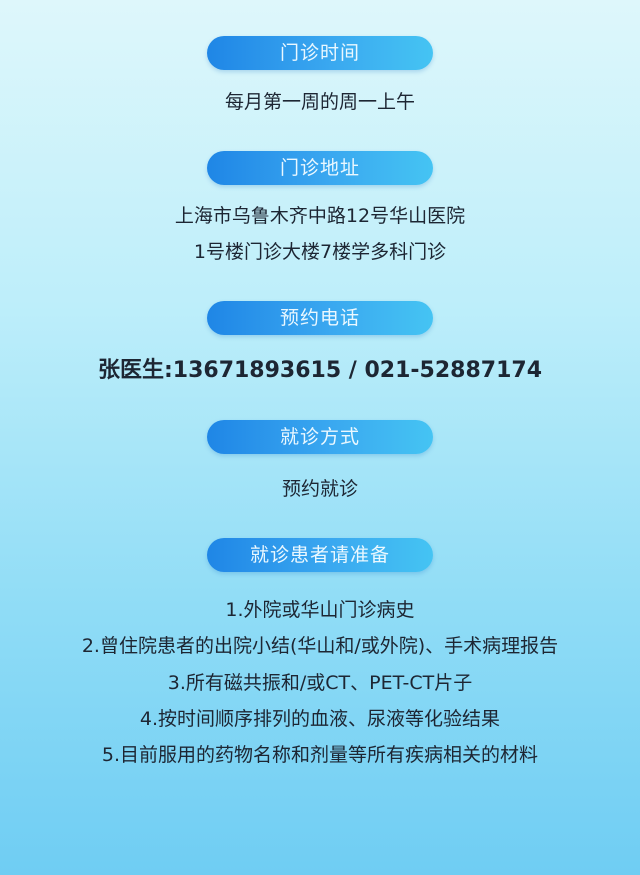 The height and width of the screenshot is (875, 640). Describe the element at coordinates (320, 437) in the screenshot. I see `section-header-visit-method: 就诊方式` at that location.